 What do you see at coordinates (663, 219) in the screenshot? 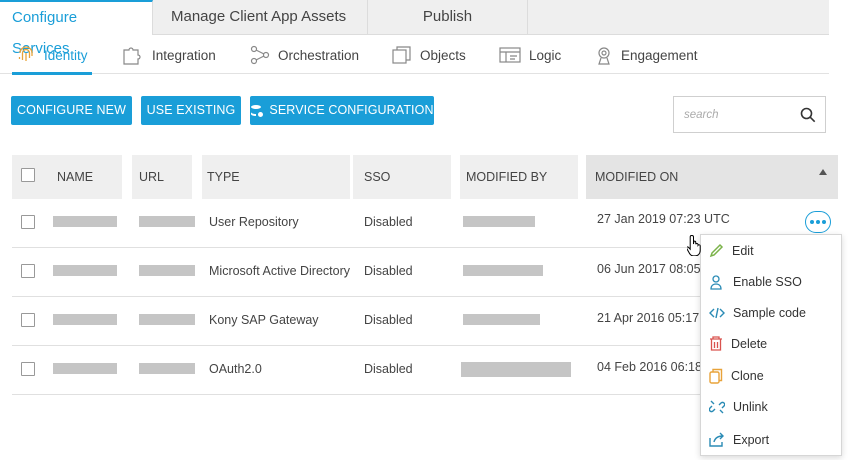
I see `row-modified-on: 27 Jan 2019 07:23 UTC` at bounding box center [663, 219].